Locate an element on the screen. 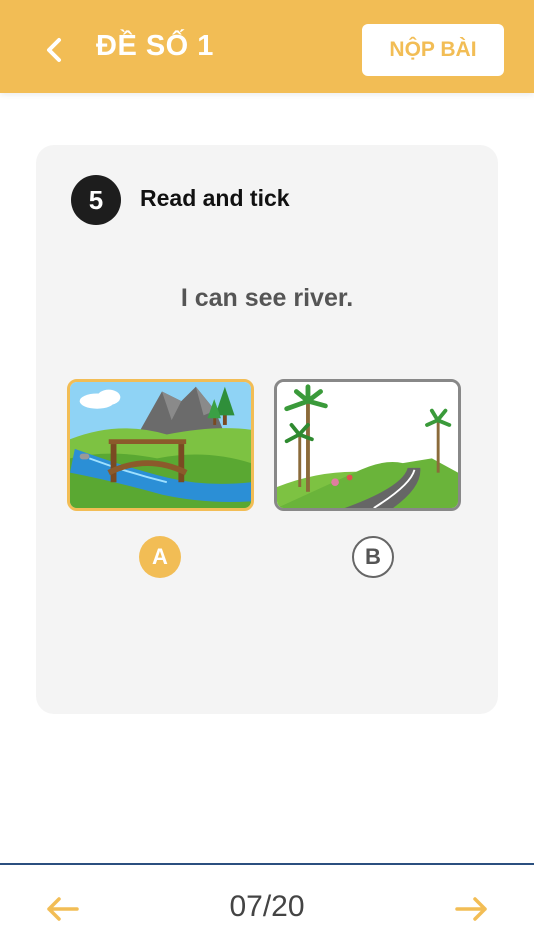 Image resolution: width=534 pixels, height=950 pixels. question-text: I can see river. is located at coordinates (267, 298).